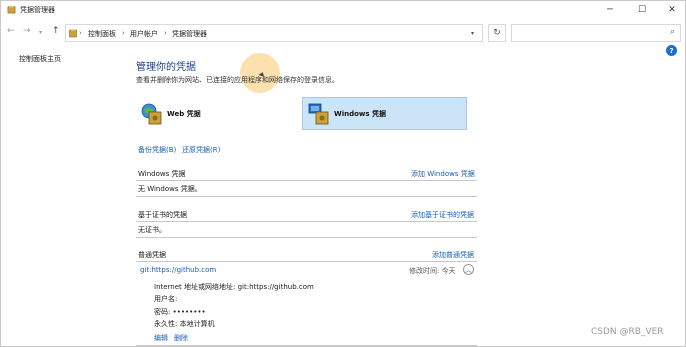 This screenshot has height=347, width=686. What do you see at coordinates (360, 113) in the screenshot?
I see `windows-credentials-label: Windows 凭据` at bounding box center [360, 113].